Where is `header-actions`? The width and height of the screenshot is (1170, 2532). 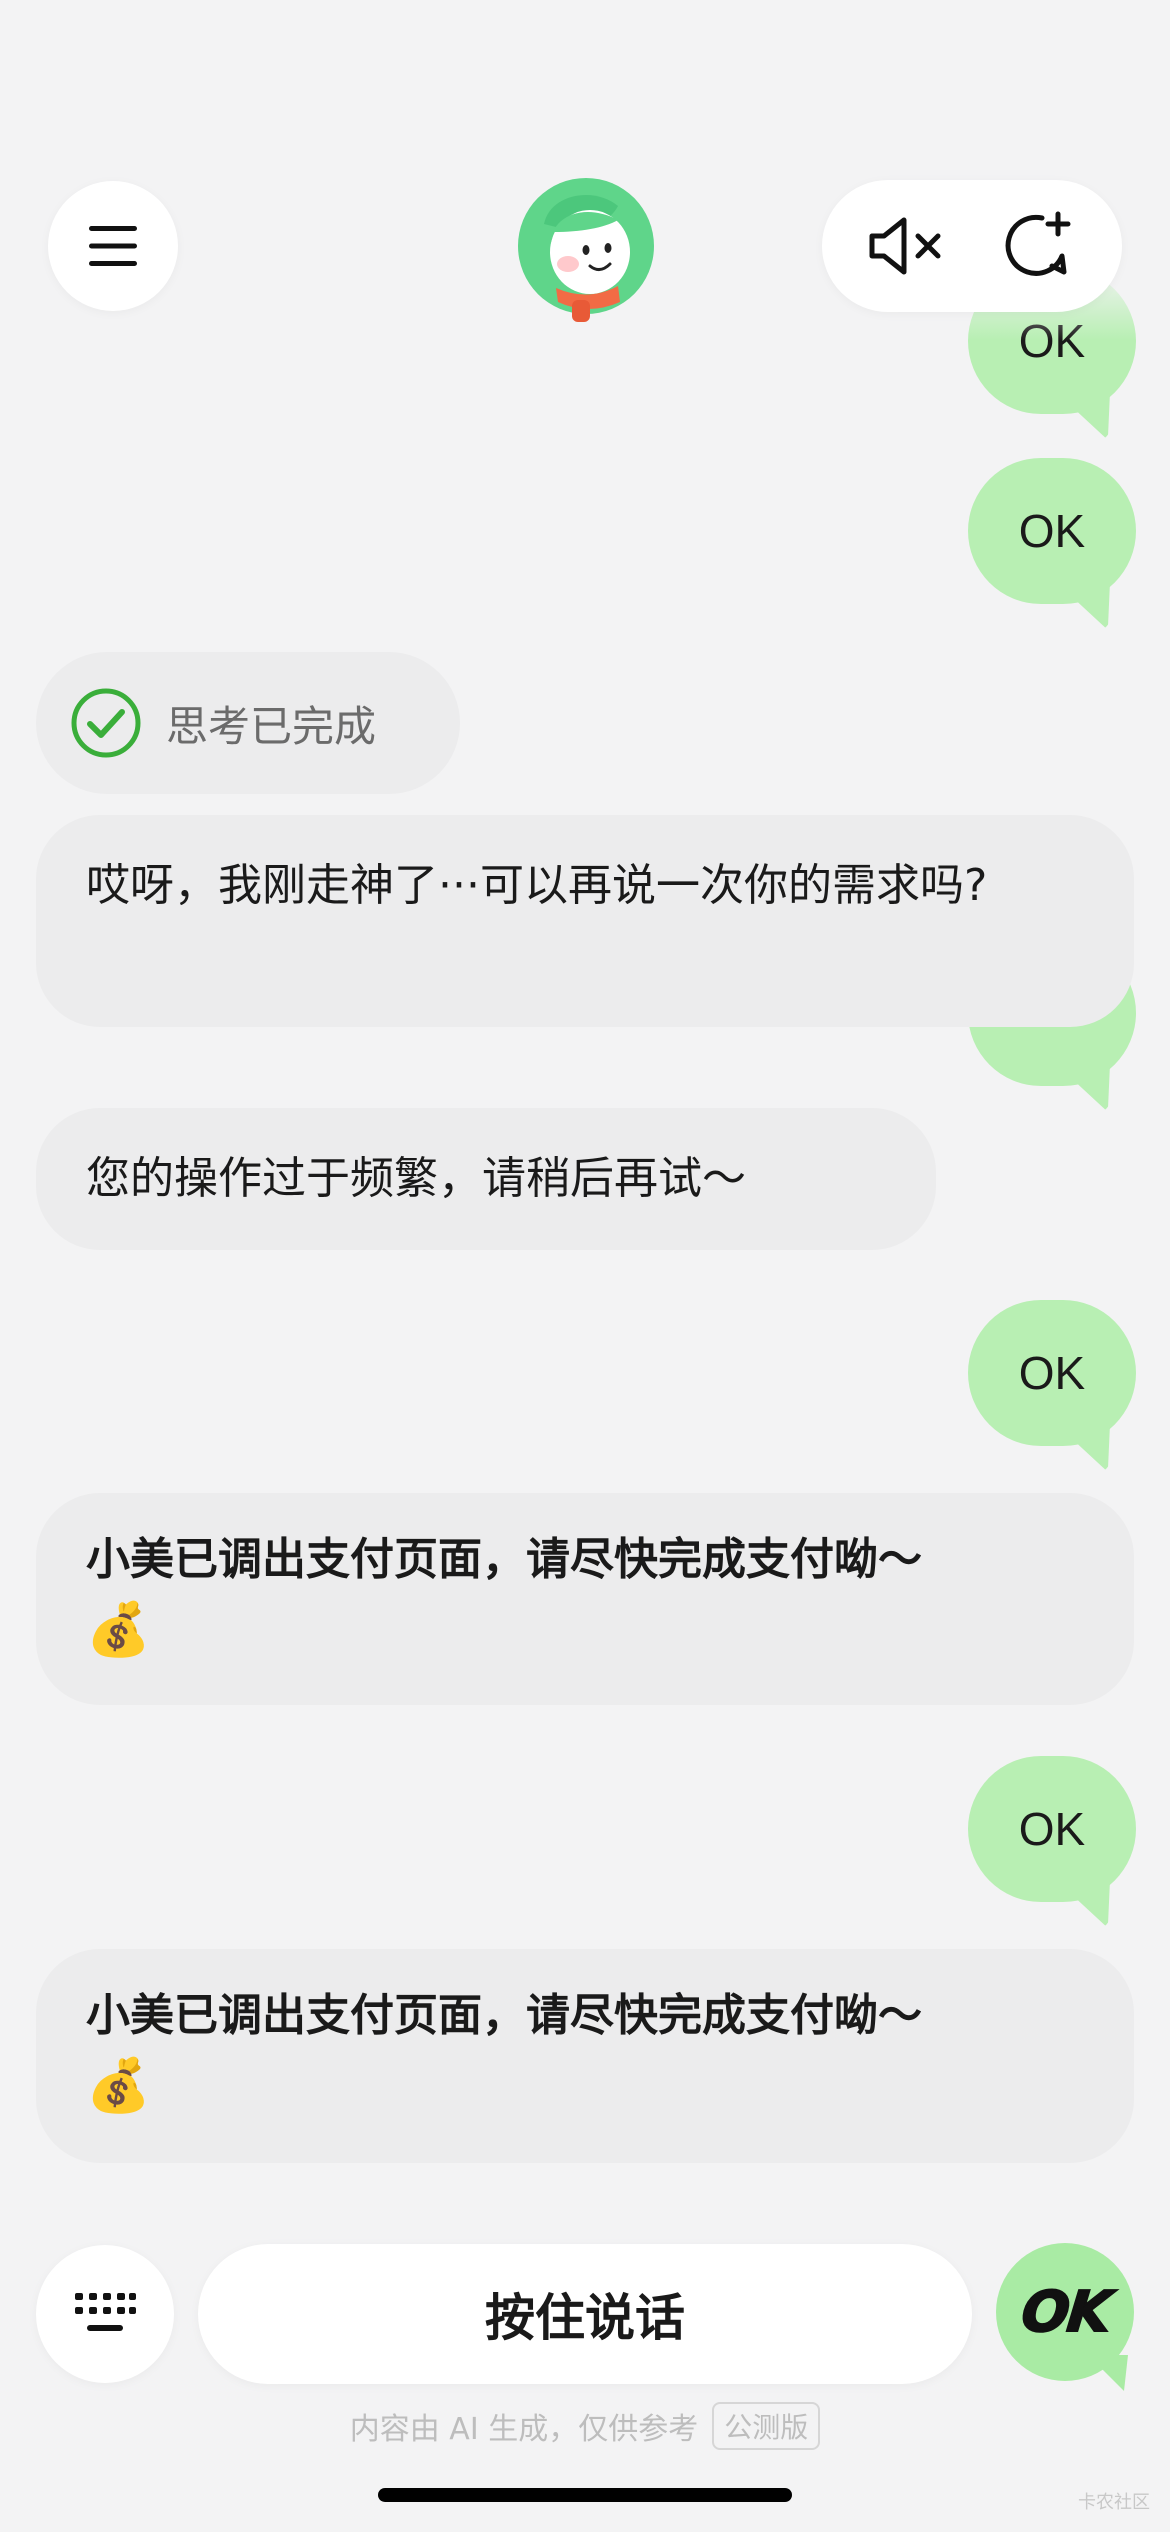 header-actions is located at coordinates (972, 246).